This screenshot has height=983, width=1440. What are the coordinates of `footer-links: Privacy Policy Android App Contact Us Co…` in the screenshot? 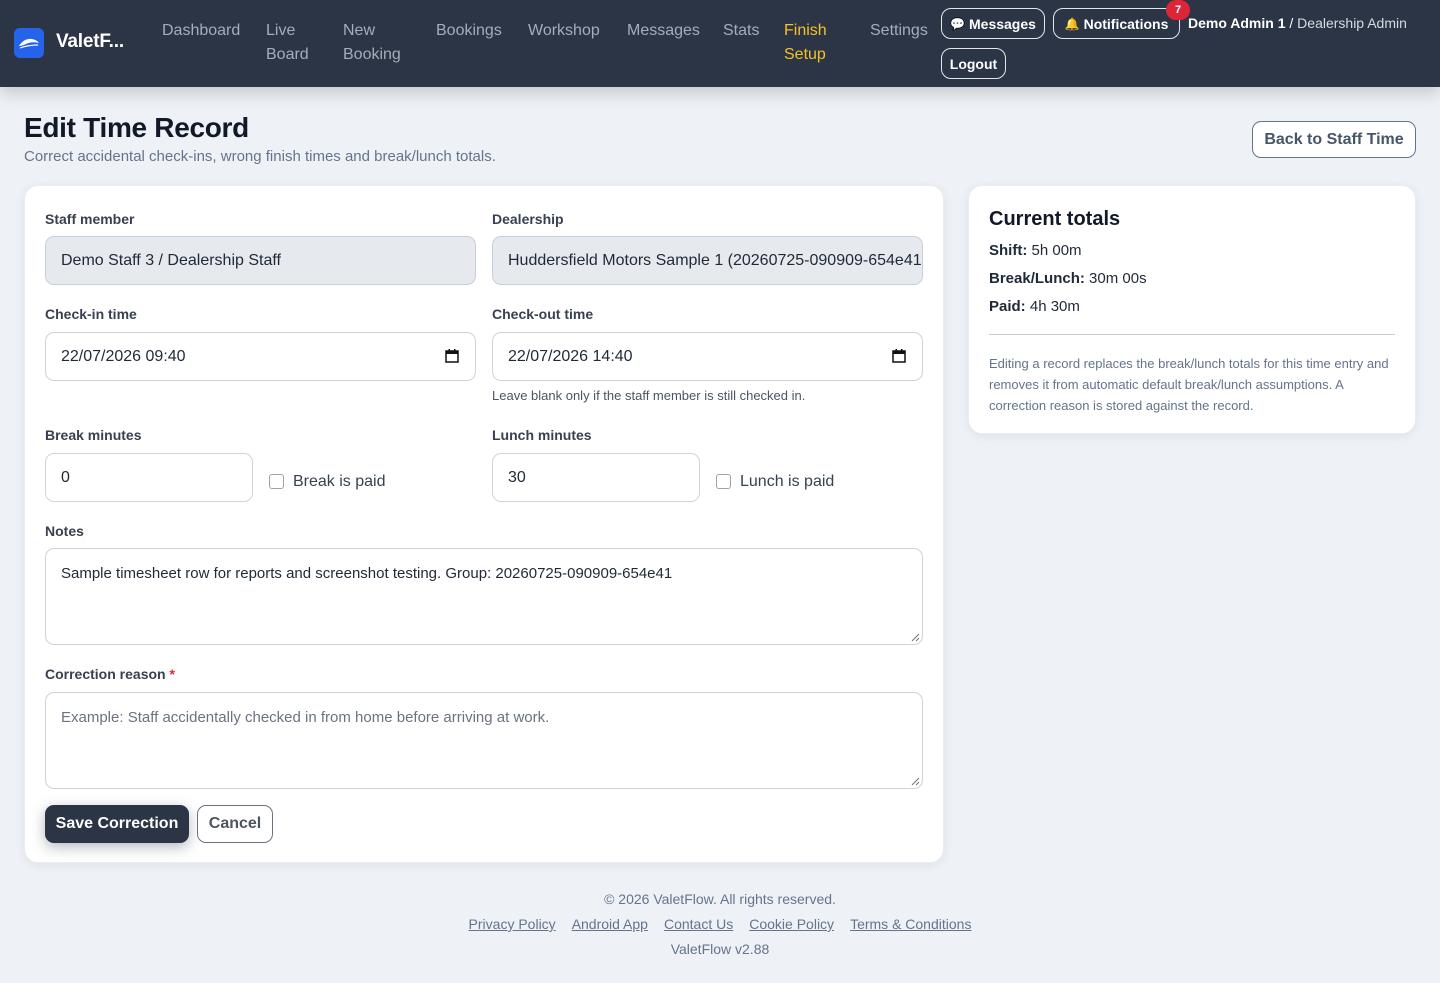 It's located at (720, 924).